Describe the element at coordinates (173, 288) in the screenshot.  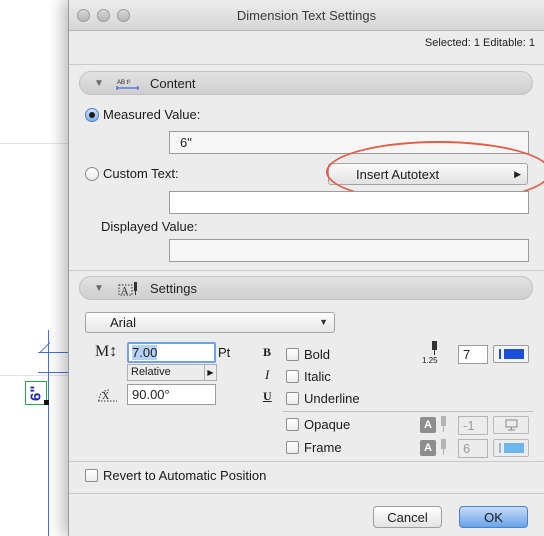
I see `settings-section-title: Settings` at that location.